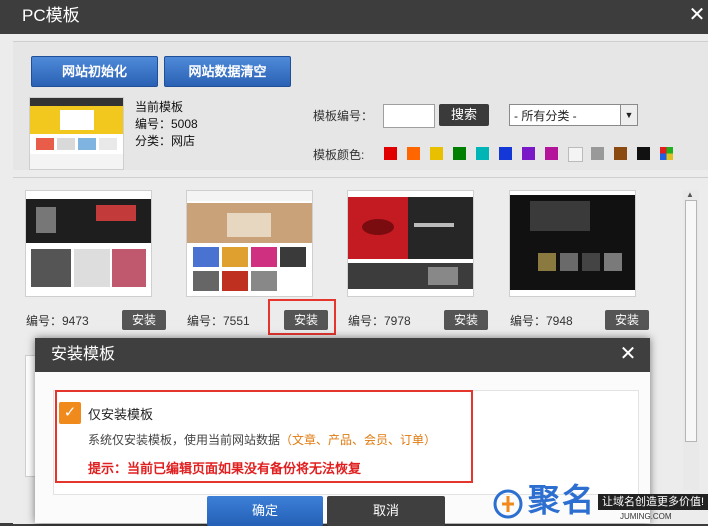  Describe the element at coordinates (342, 355) in the screenshot. I see `dialog-header: 安装模板 ✕` at that location.